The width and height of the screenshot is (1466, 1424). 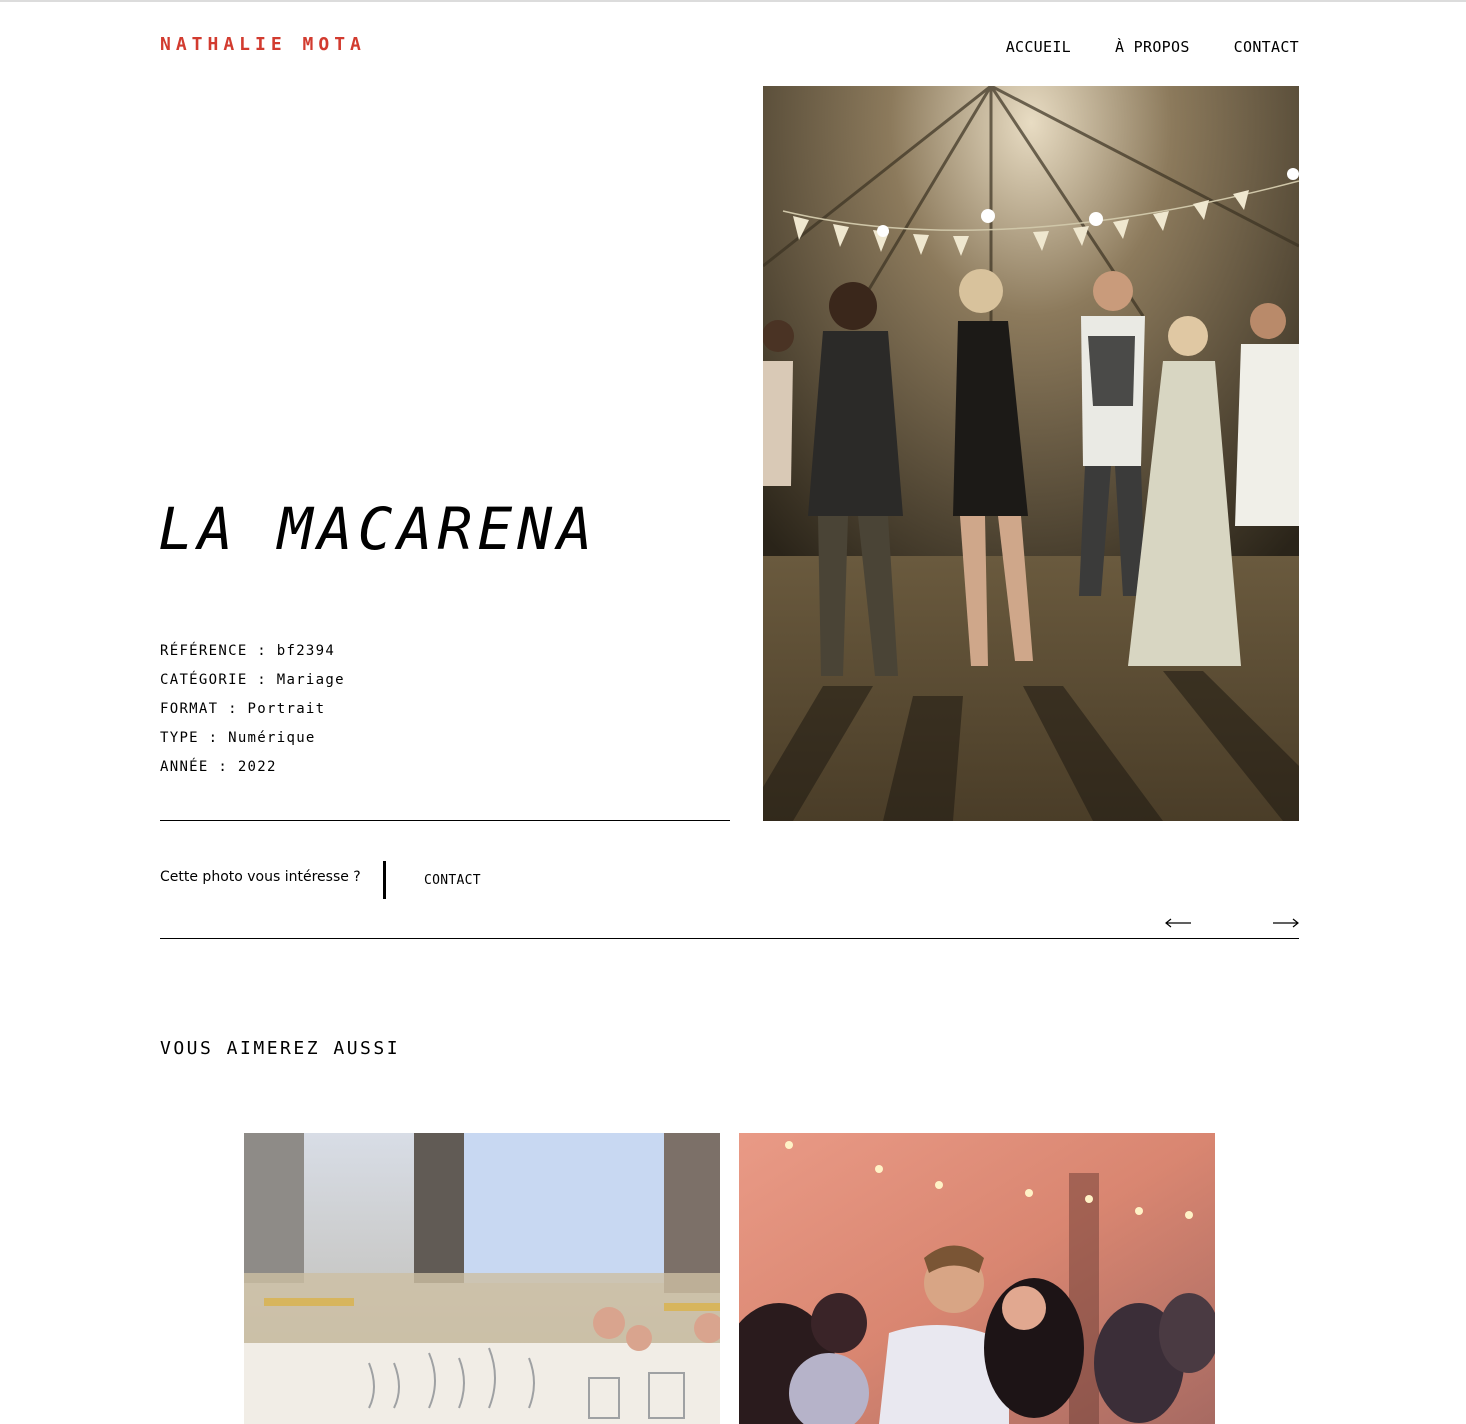 I want to click on photo-title: LA MACARENA, so click(x=378, y=529).